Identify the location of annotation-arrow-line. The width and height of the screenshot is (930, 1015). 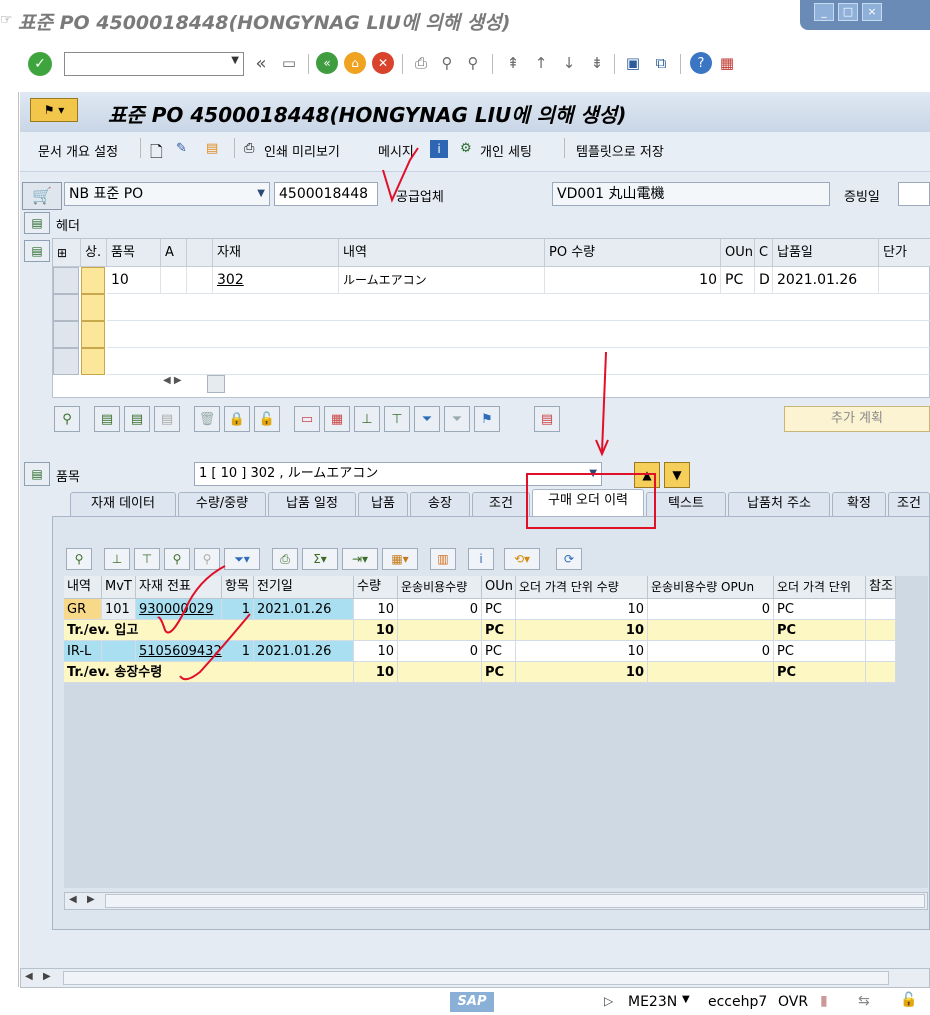
(604, 402).